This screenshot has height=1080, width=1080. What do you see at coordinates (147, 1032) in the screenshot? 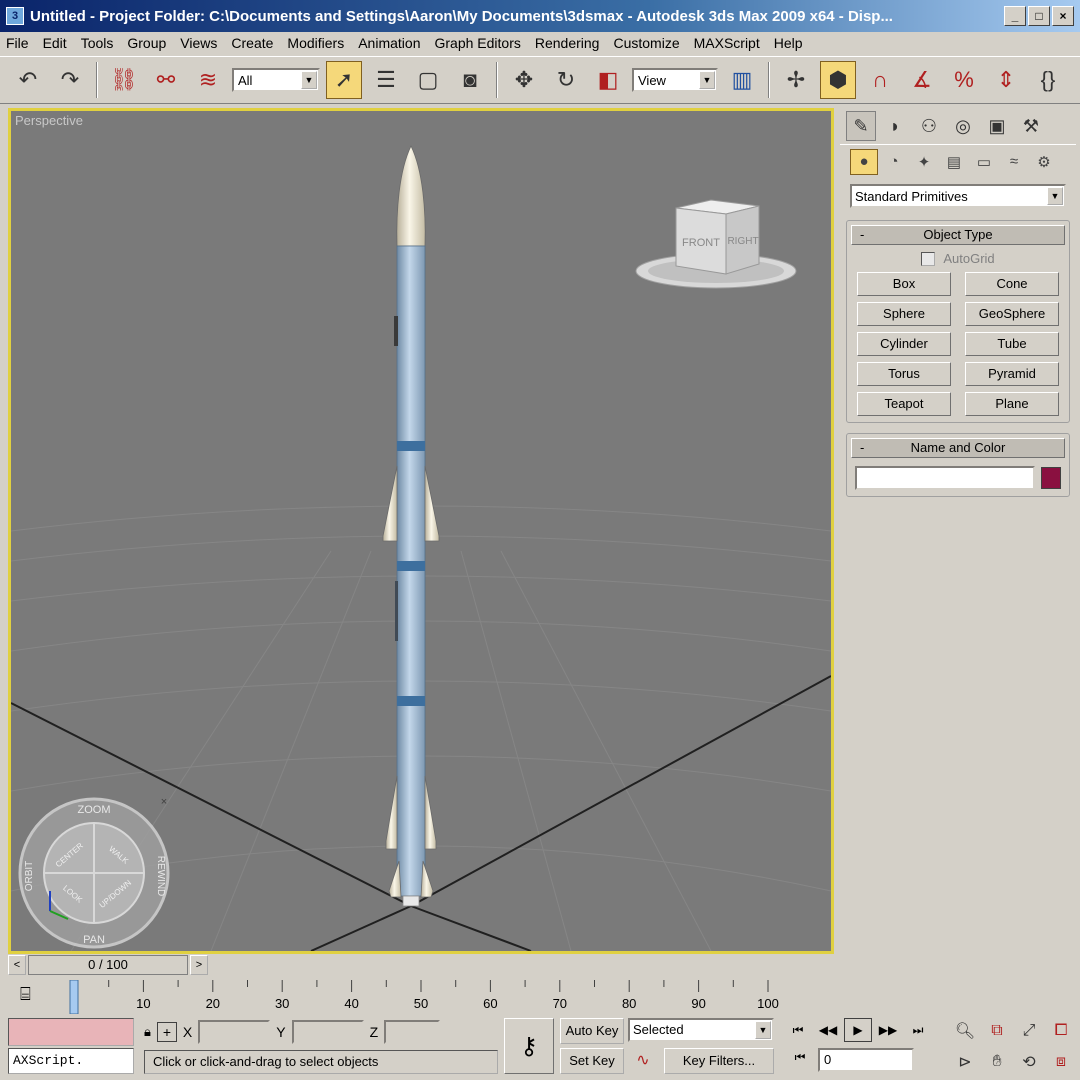
I see `lock-selection-icon: 🔒︎` at bounding box center [147, 1032].